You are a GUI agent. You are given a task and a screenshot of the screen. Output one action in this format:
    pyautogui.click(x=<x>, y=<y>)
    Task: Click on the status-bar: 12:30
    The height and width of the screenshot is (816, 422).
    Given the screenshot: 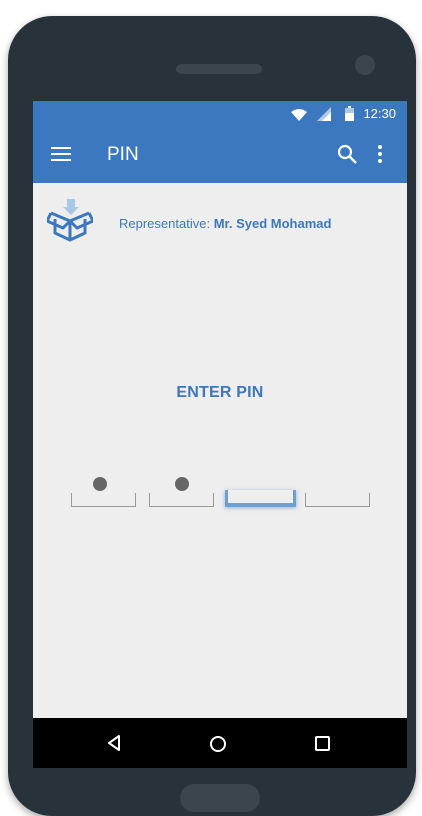 What is the action you would take?
    pyautogui.click(x=220, y=114)
    